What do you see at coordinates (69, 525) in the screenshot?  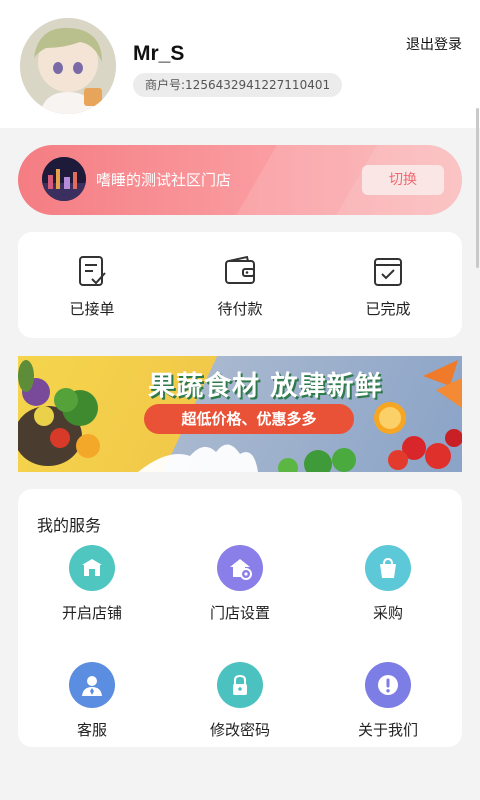 I see `services-heading: 我的服务` at bounding box center [69, 525].